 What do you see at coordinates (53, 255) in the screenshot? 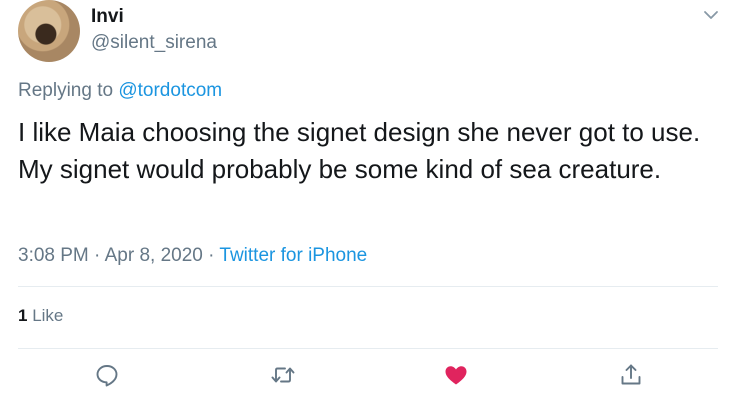
I see `tweet-time: 3:08 PM` at bounding box center [53, 255].